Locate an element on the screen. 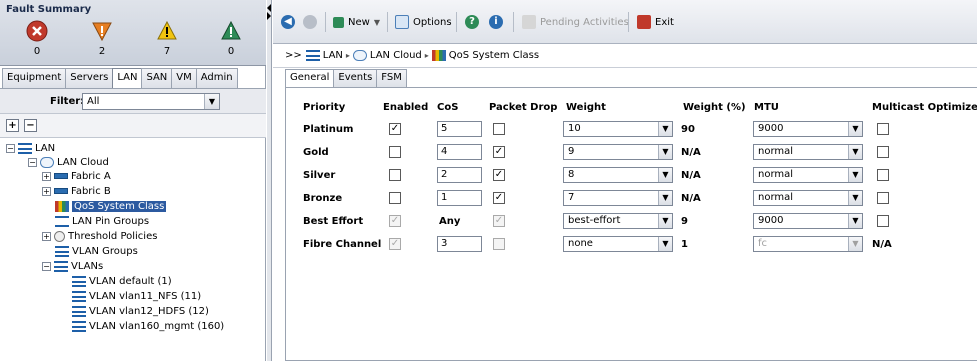  collapse-all-button: − is located at coordinates (30, 125).